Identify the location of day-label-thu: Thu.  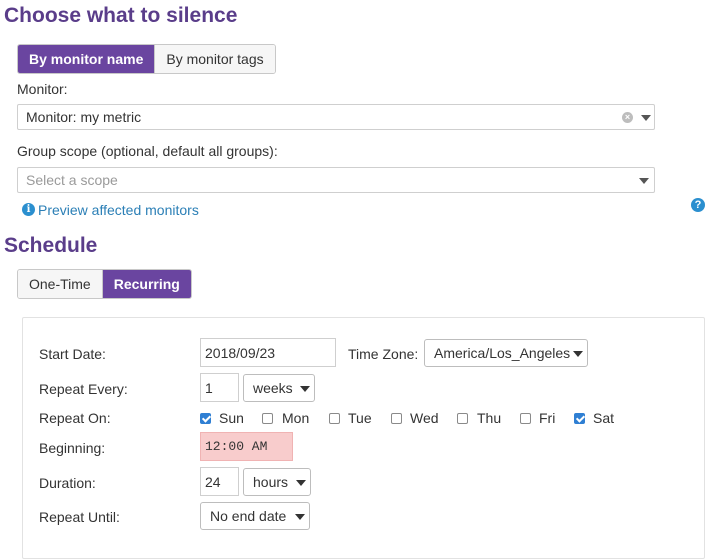
(489, 418).